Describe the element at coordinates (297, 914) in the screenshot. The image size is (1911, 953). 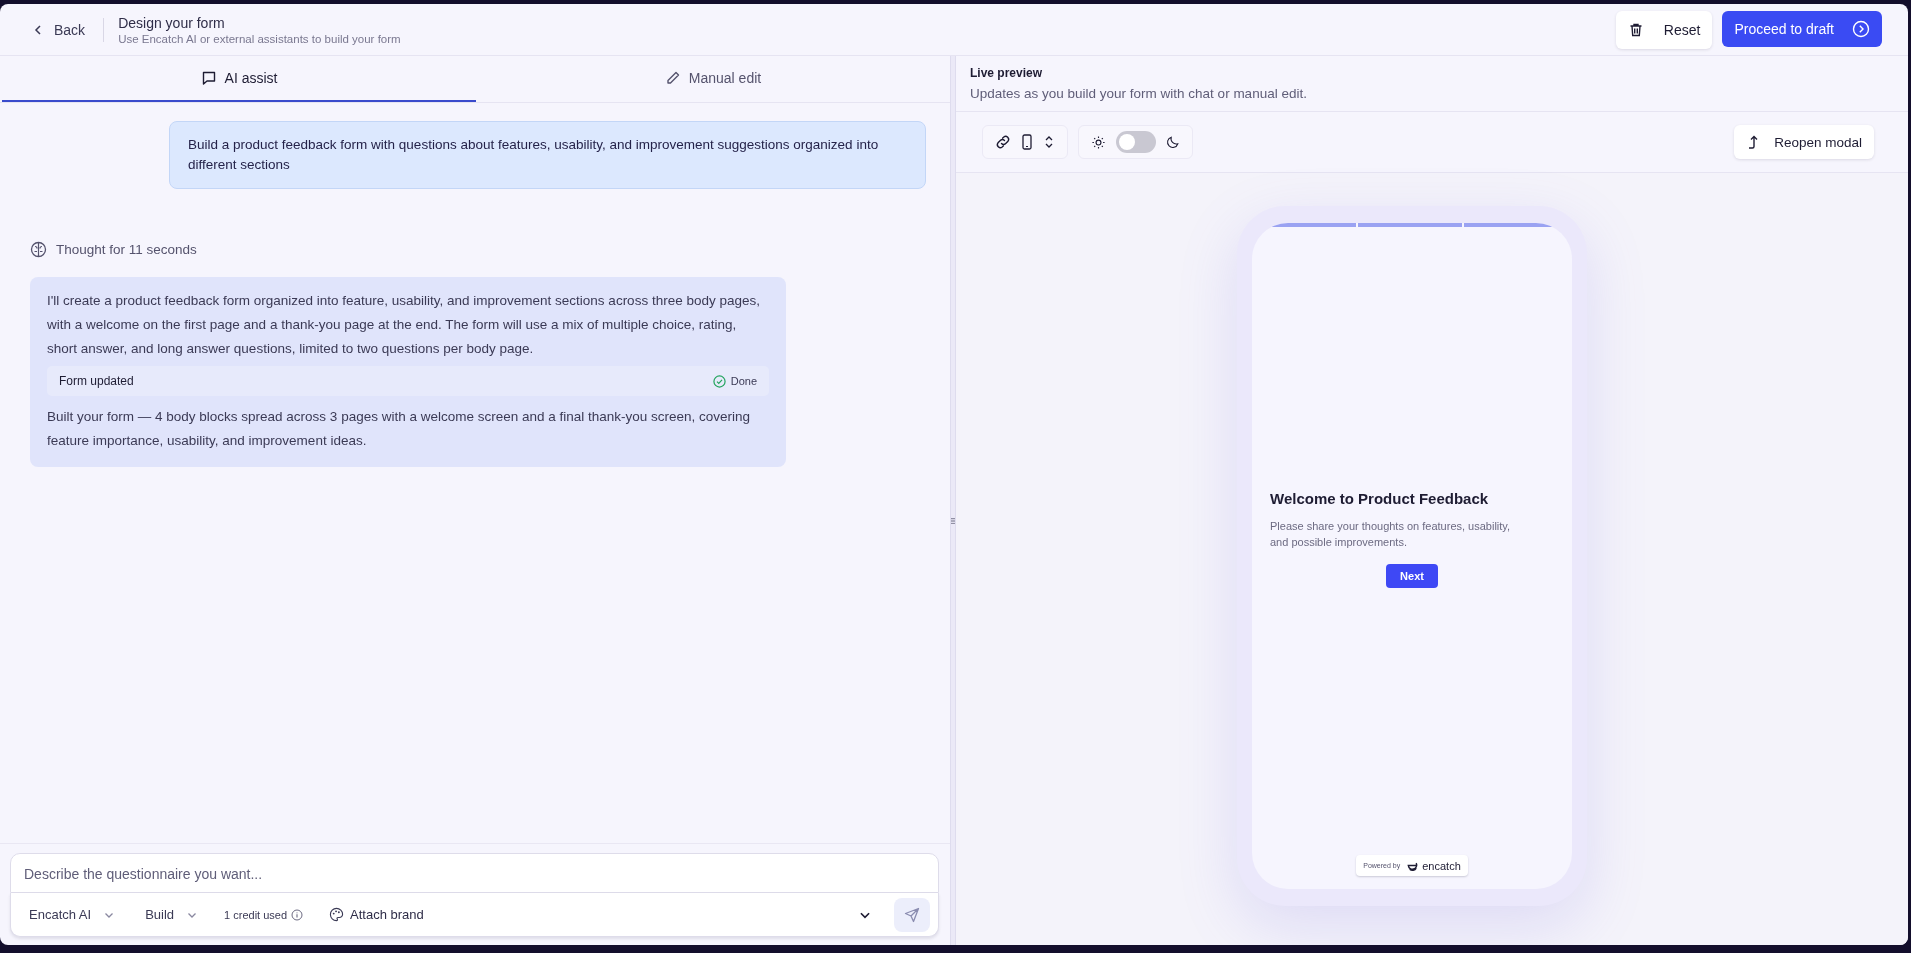
I see `info-icon` at that location.